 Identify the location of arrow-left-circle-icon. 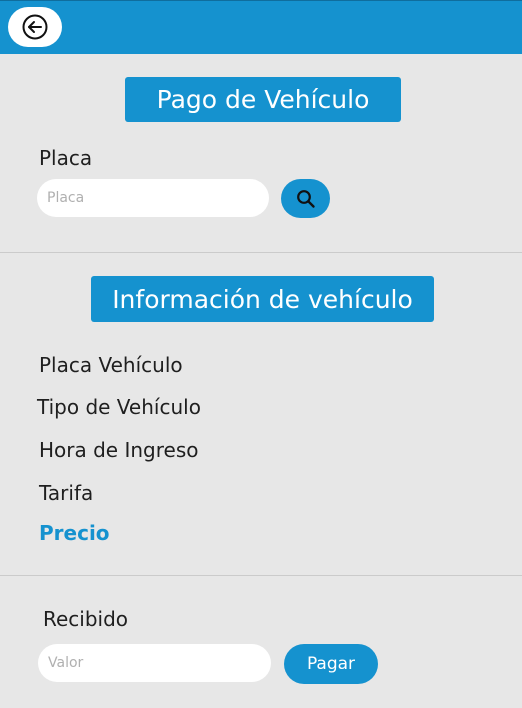
(35, 27).